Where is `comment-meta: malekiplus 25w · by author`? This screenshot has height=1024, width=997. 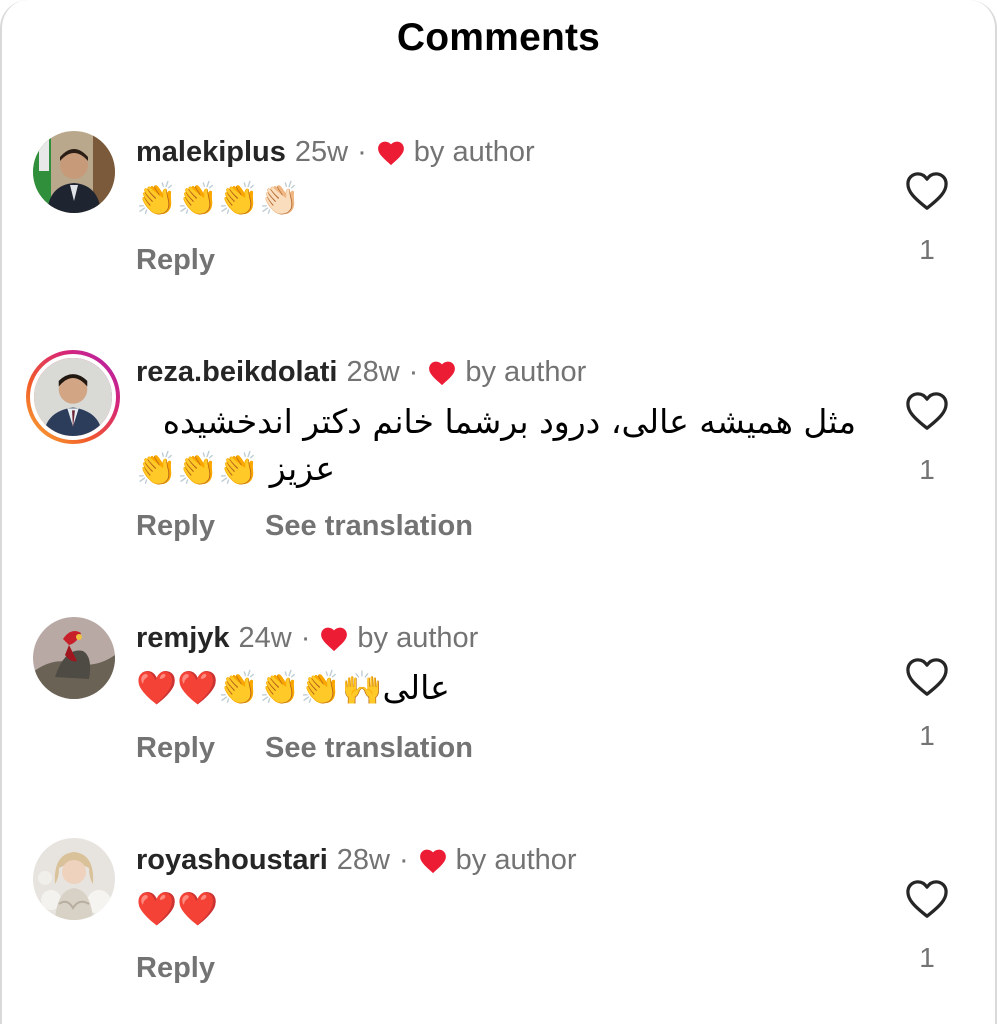
comment-meta: malekiplus 25w · by author is located at coordinates (335, 152).